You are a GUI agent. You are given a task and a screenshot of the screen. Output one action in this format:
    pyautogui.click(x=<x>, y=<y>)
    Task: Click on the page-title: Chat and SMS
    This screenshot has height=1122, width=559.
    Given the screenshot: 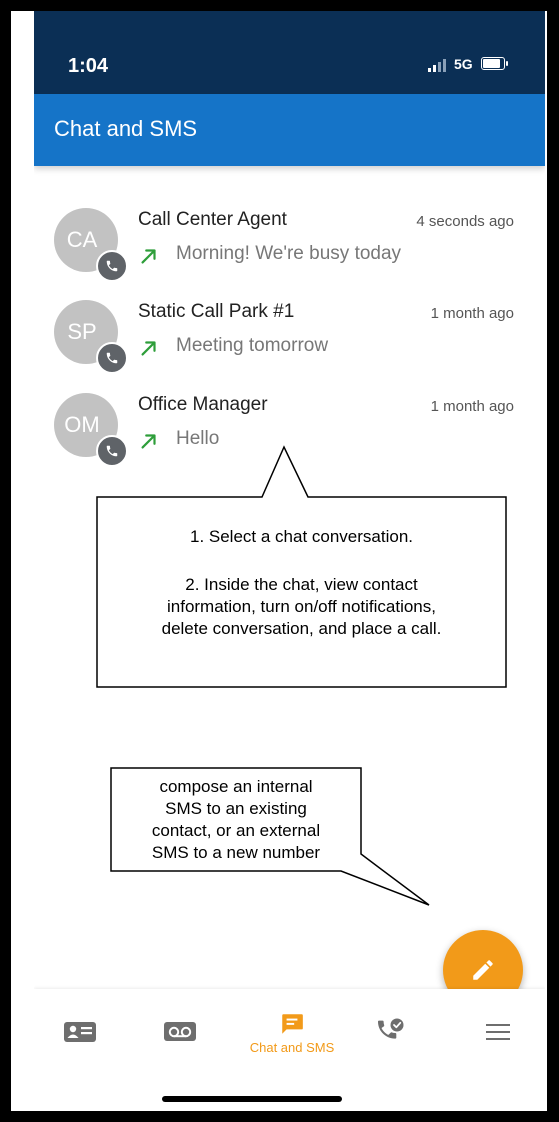 What is the action you would take?
    pyautogui.click(x=126, y=128)
    